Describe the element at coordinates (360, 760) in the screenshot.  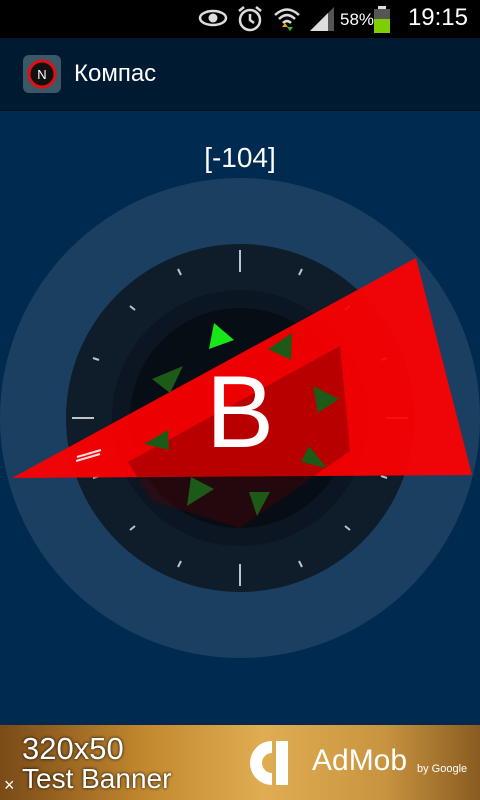
I see `admob-brand: AdMob` at that location.